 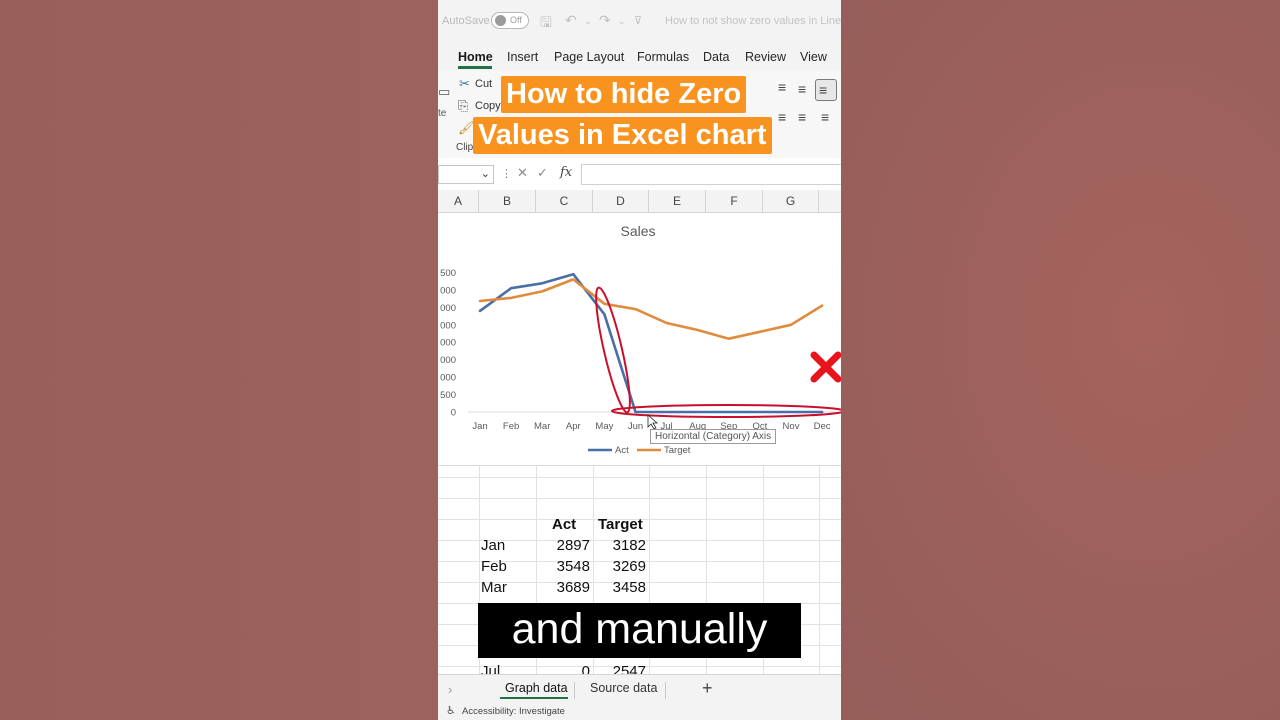 What do you see at coordinates (534, 698) in the screenshot?
I see `active-sheet-indicator` at bounding box center [534, 698].